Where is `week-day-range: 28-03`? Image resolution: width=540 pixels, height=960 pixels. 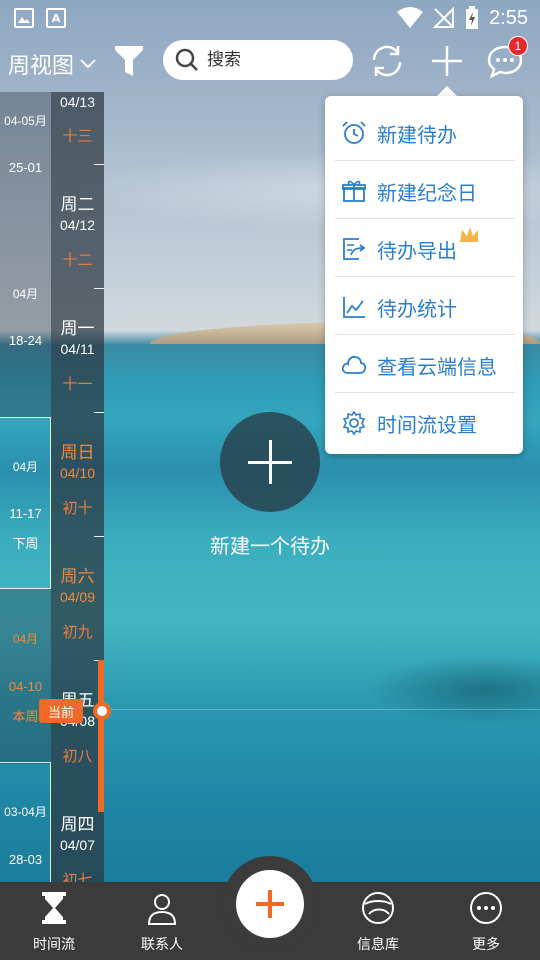 week-day-range: 28-03 is located at coordinates (25, 859).